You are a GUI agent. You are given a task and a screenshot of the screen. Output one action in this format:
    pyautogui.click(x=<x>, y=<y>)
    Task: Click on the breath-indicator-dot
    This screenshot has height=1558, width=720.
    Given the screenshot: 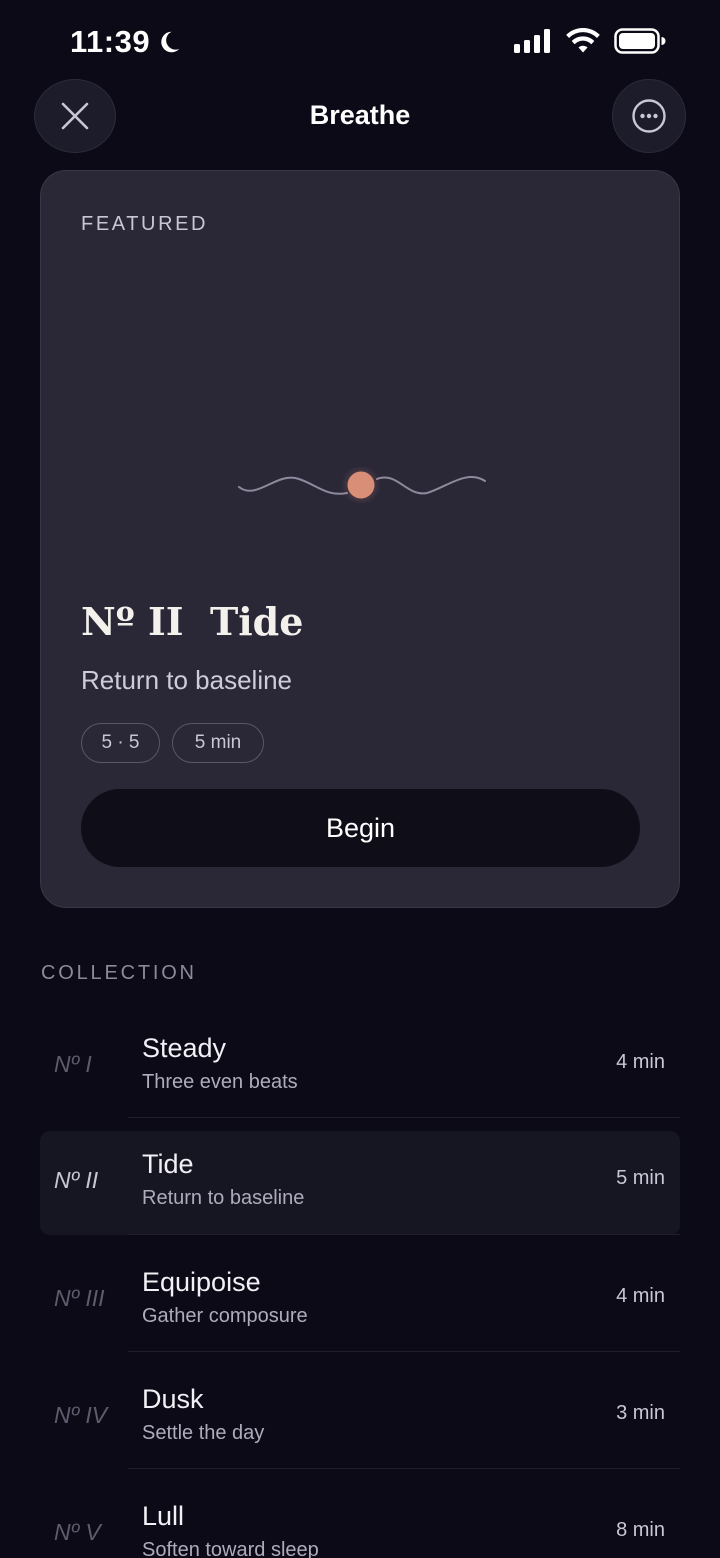 What is the action you would take?
    pyautogui.click(x=361, y=485)
    